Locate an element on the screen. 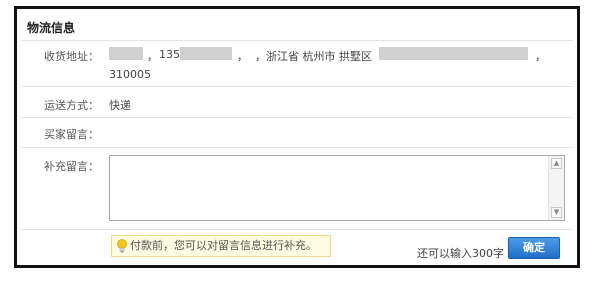 The width and height of the screenshot is (600, 290). panel-title: 物流信息 is located at coordinates (51, 28).